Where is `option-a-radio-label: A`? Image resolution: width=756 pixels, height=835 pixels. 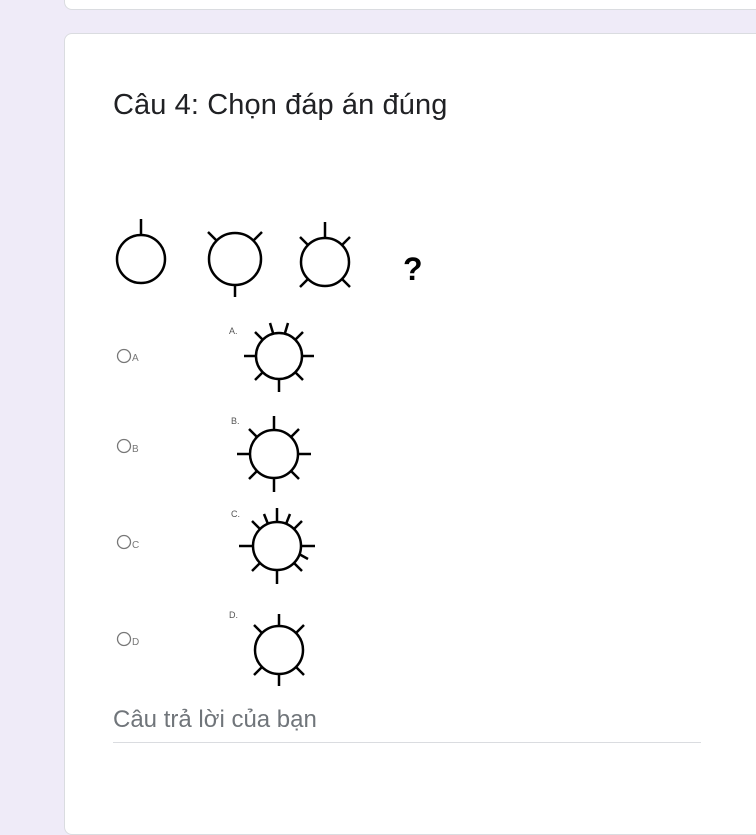
option-a-radio-label: A is located at coordinates (135, 358).